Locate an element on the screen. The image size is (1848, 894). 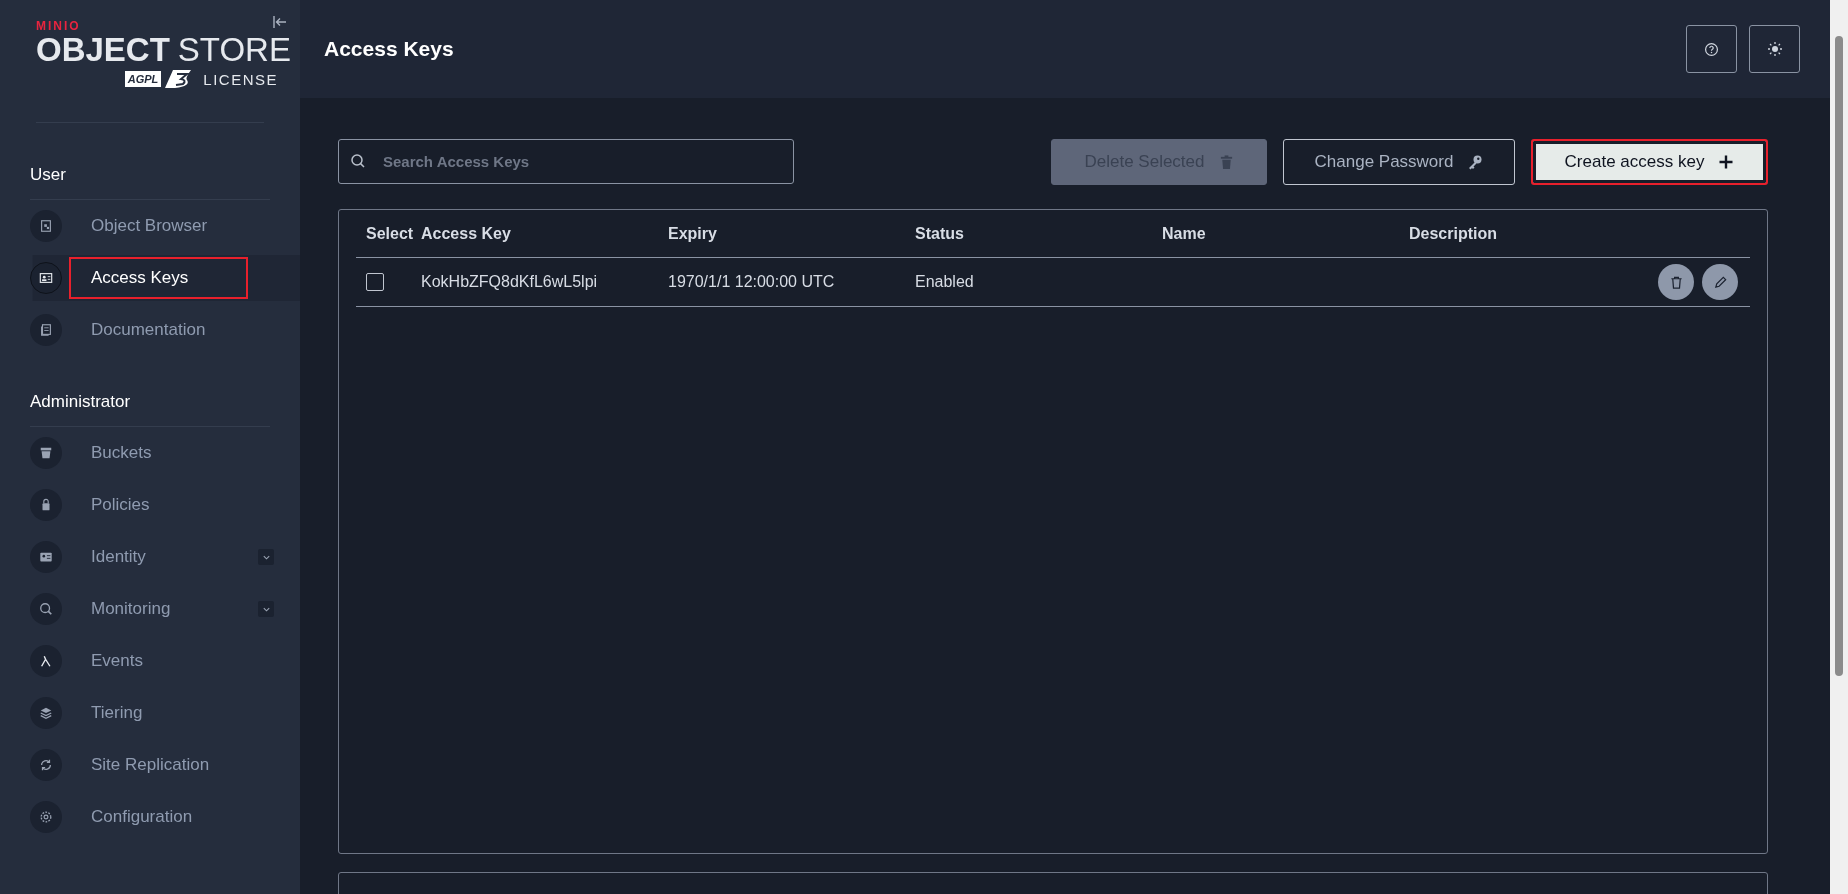
column-header: Name is located at coordinates (1184, 233).